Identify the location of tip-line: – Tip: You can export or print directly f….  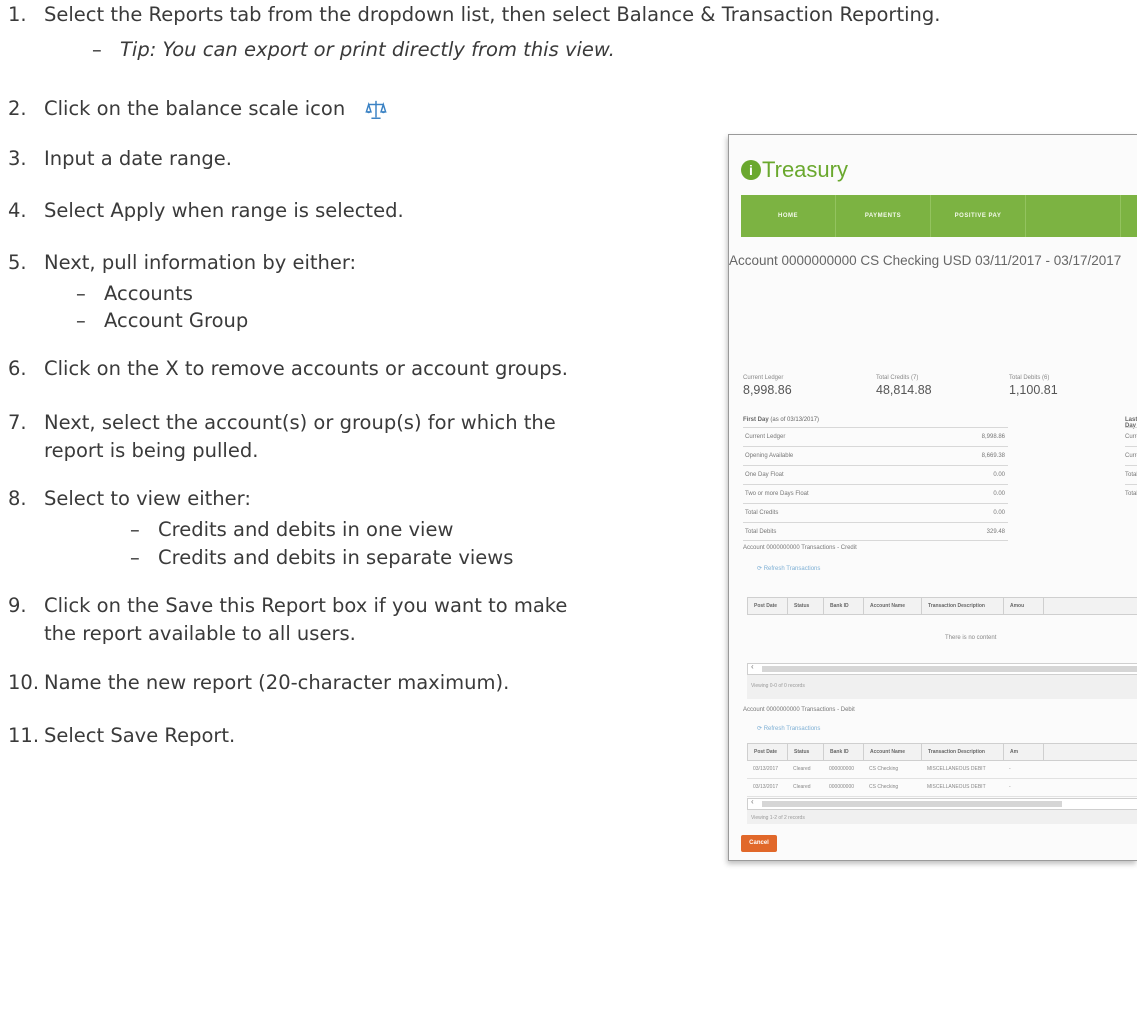
(353, 50).